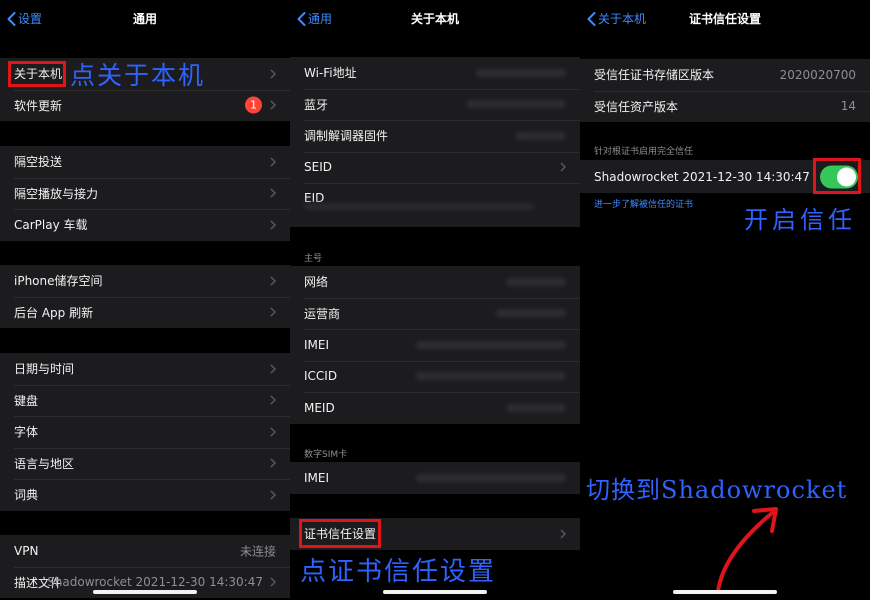 The image size is (870, 600). Describe the element at coordinates (37, 74) in the screenshot. I see `highlight-box-about` at that location.